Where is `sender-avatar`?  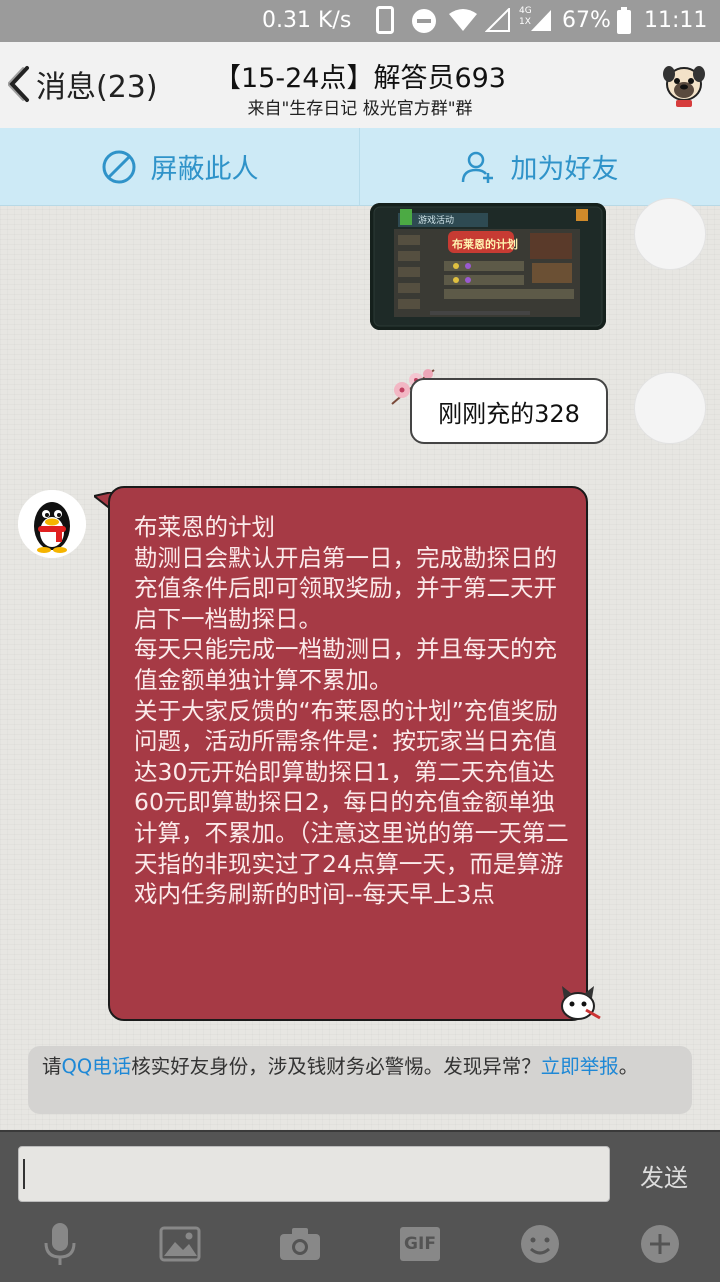
sender-avatar is located at coordinates (52, 524).